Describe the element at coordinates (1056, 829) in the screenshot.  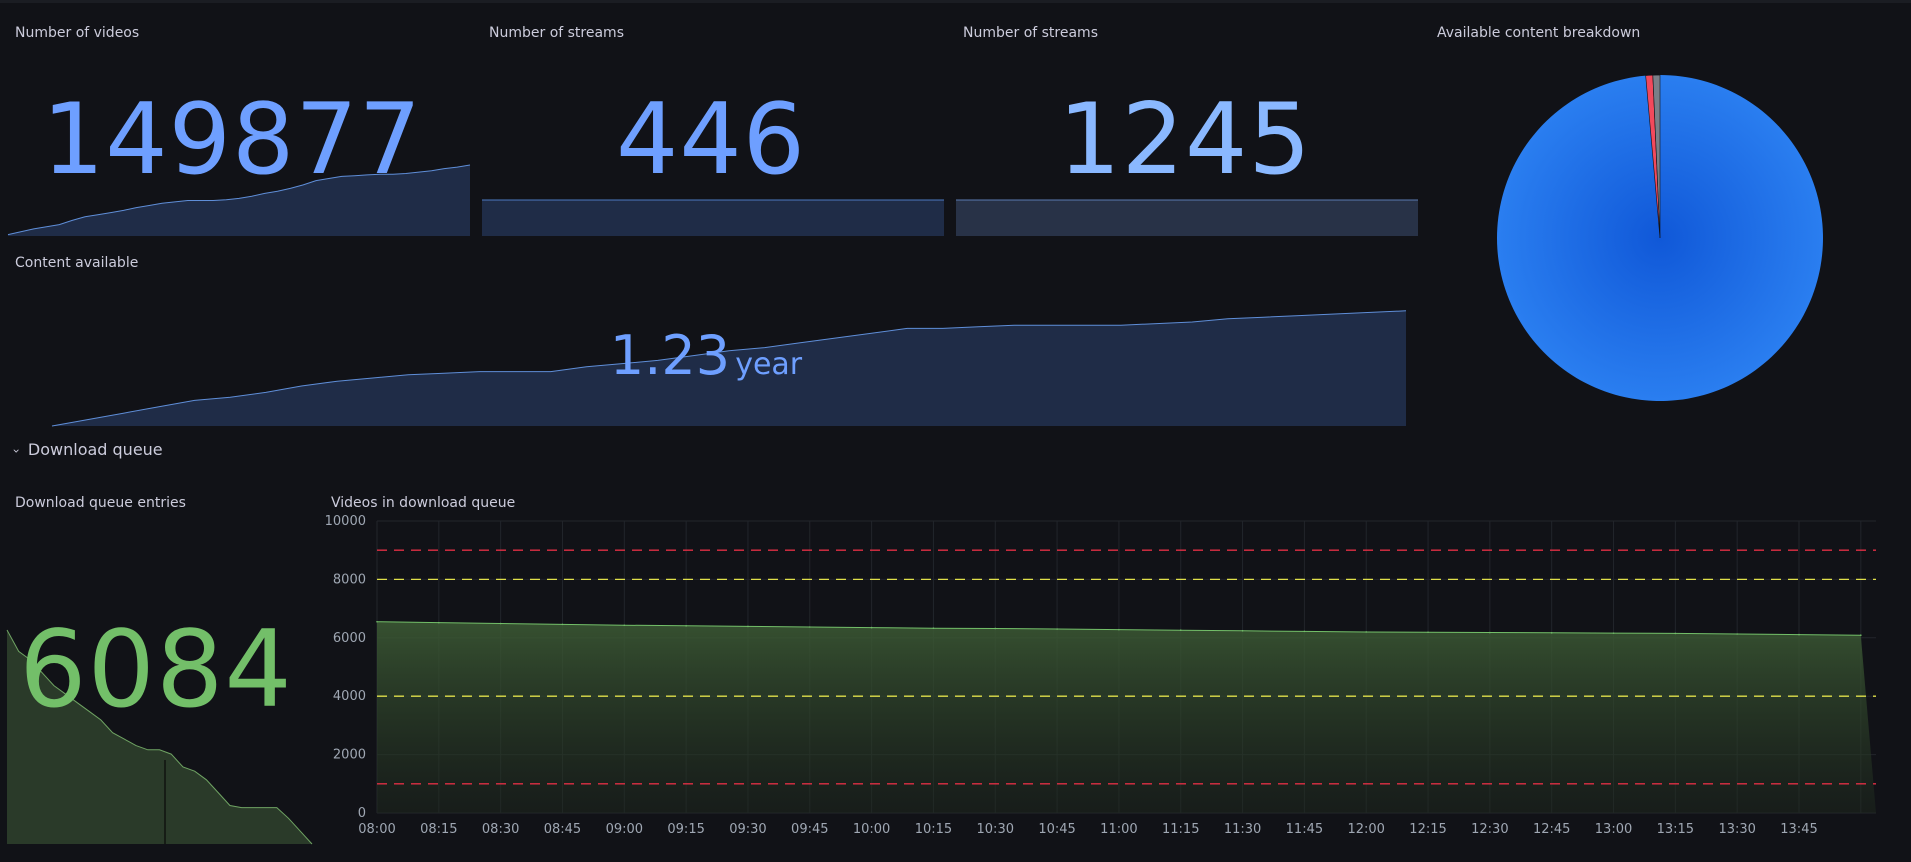
I see `x-tick-label: 10:45` at that location.